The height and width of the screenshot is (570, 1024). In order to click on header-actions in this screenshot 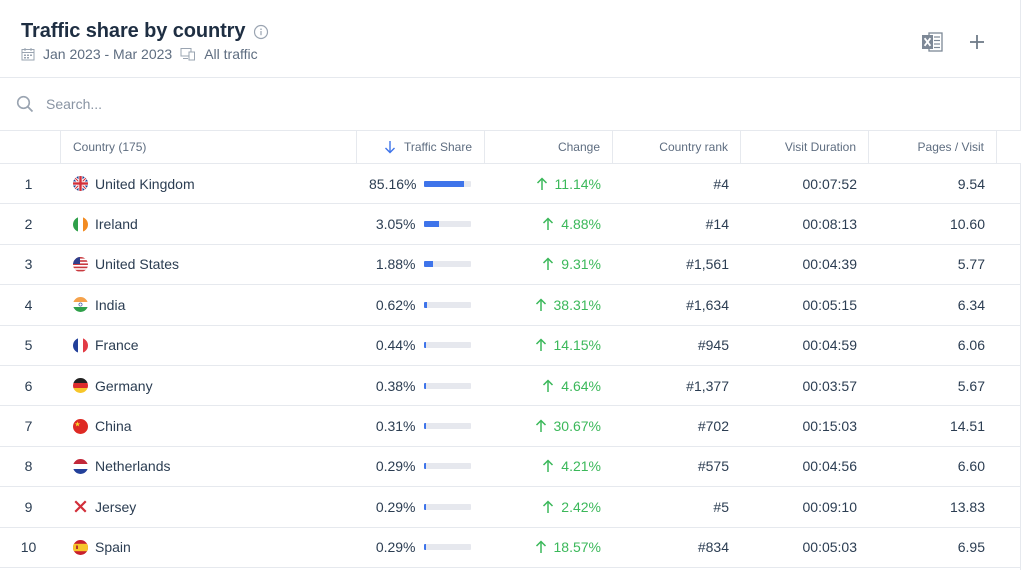, I will do `click(953, 42)`.